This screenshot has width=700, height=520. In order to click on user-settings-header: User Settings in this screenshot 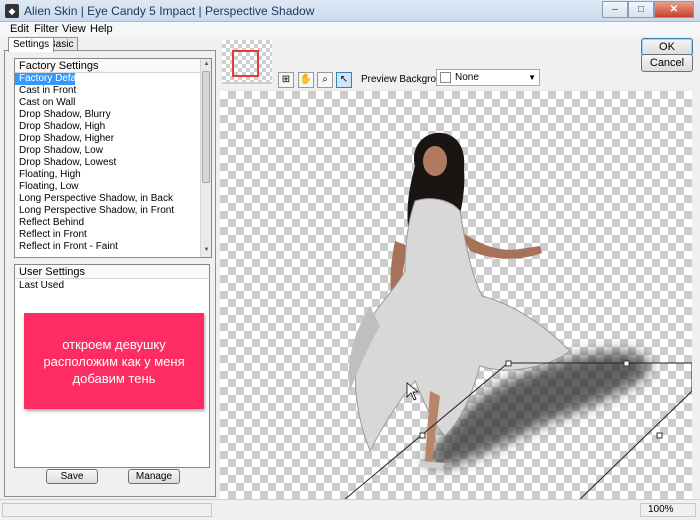, I will do `click(112, 272)`.